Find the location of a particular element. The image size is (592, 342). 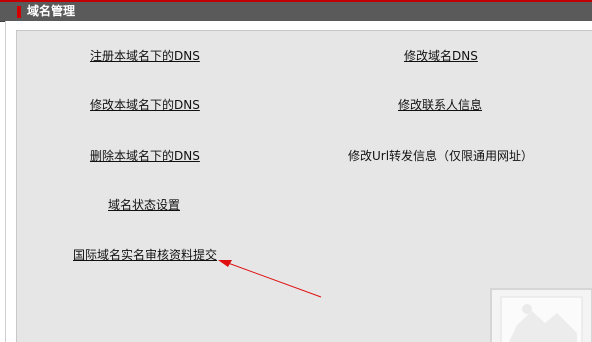

modify-contact-link: 修改联系人信息 is located at coordinates (440, 105).